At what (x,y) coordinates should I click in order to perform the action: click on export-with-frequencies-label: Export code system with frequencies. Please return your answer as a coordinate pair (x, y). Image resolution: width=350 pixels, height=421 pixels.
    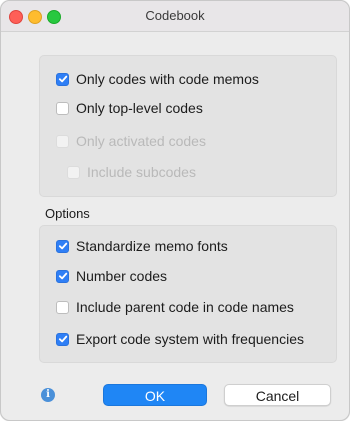
    Looking at the image, I should click on (190, 339).